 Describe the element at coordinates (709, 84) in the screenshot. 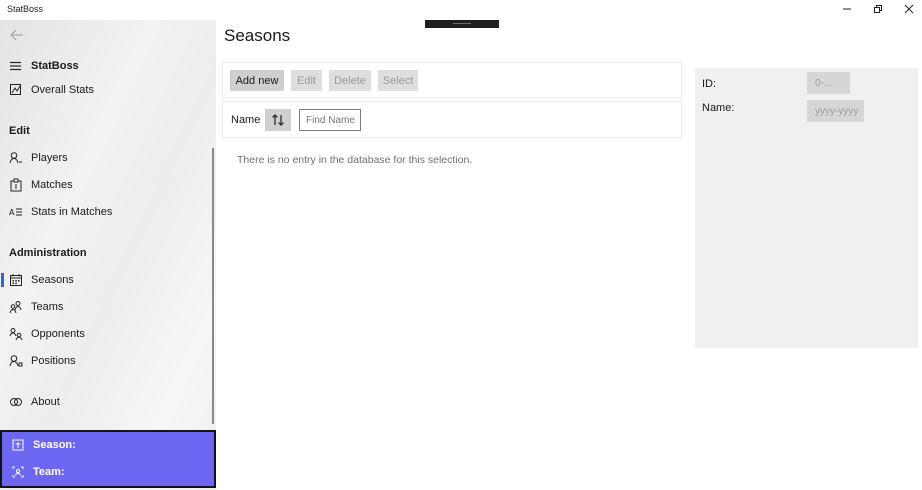

I see `id-label: ID:` at that location.